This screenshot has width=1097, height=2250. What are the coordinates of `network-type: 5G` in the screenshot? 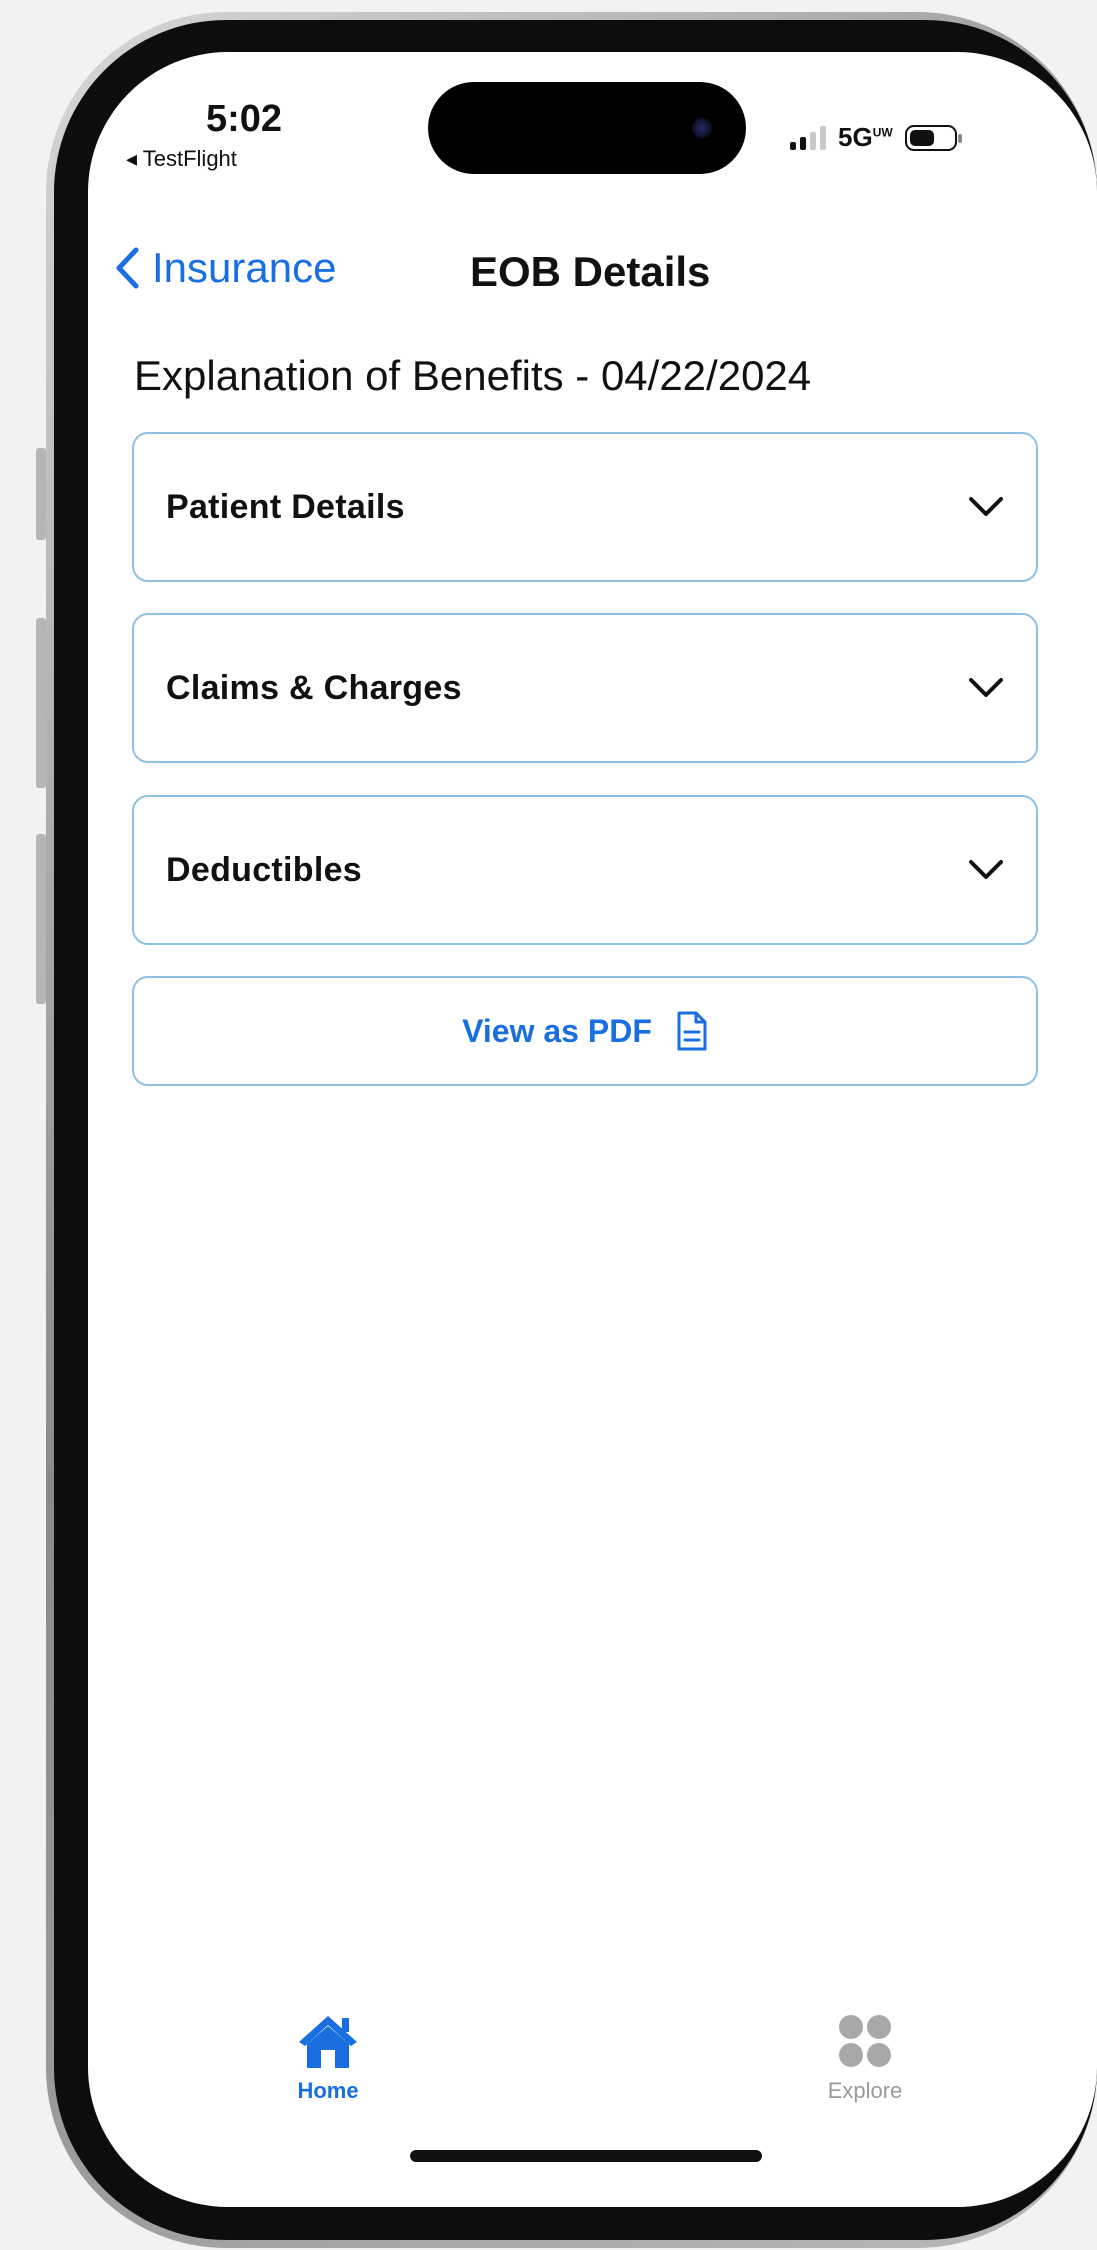 It's located at (855, 137).